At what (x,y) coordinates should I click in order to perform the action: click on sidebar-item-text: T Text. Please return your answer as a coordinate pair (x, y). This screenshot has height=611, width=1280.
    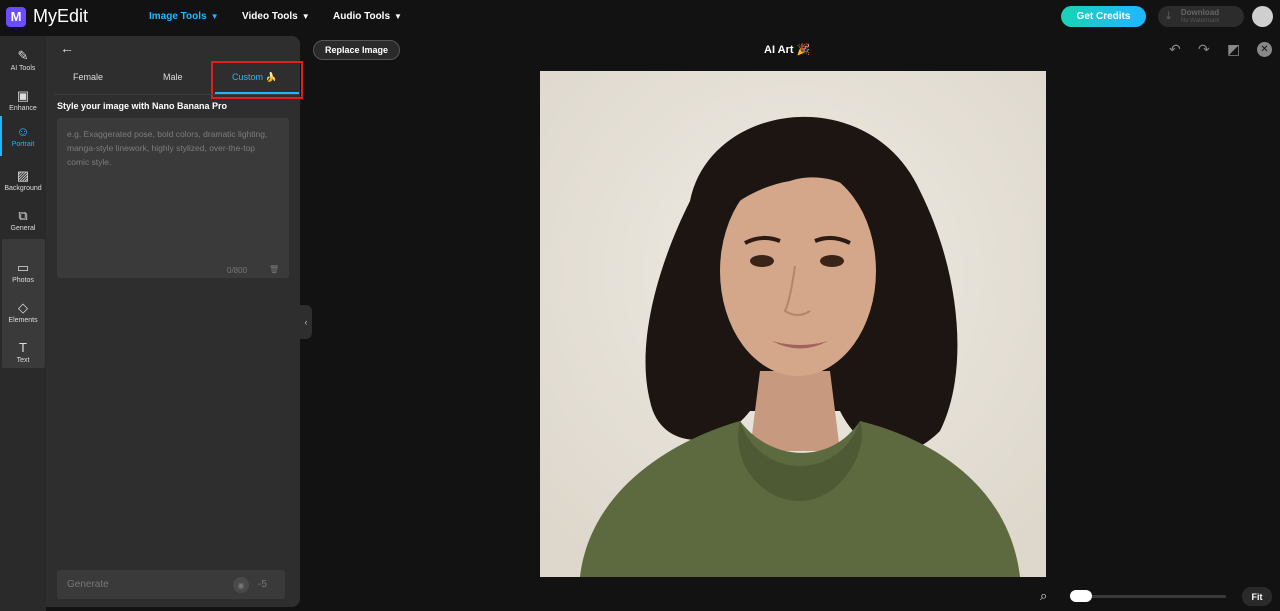
    Looking at the image, I should click on (23, 352).